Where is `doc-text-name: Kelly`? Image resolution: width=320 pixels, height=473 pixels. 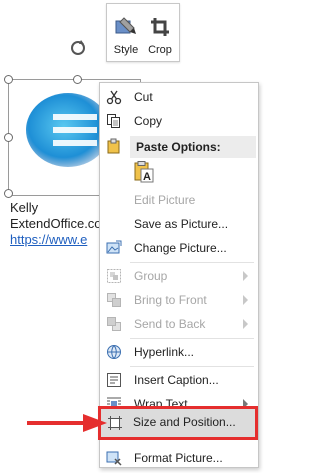 doc-text-name: Kelly is located at coordinates (24, 207).